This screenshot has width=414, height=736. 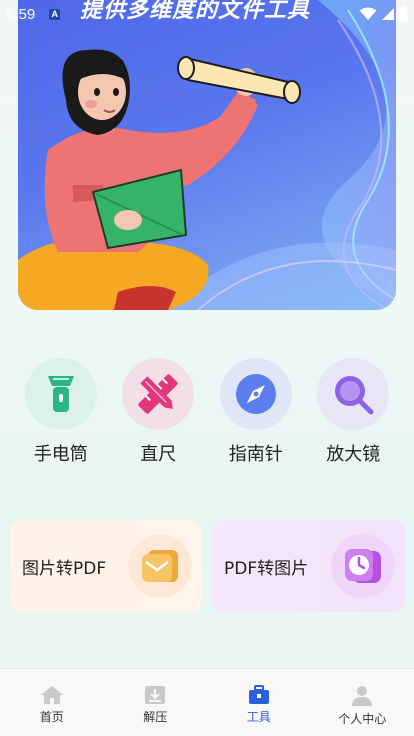 I want to click on status-indicators, so click(x=383, y=14).